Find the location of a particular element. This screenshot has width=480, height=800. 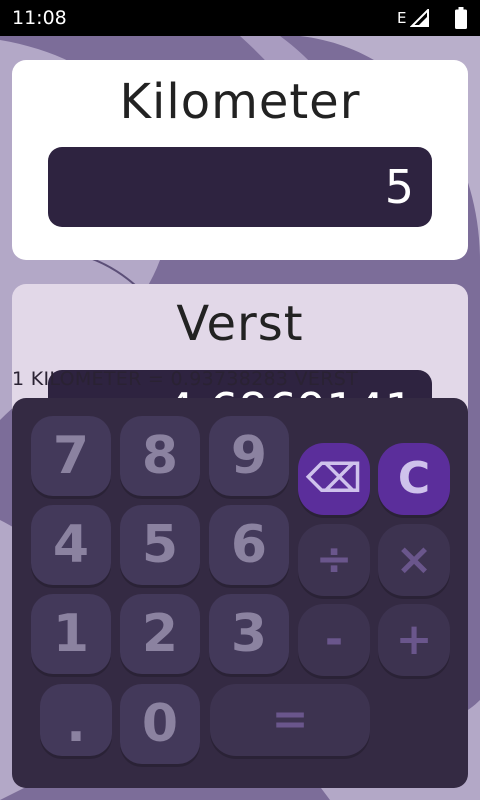

status-bar: 11:08 E is located at coordinates (240, 18).